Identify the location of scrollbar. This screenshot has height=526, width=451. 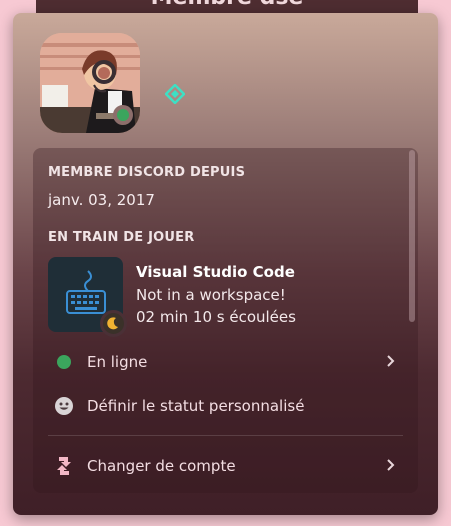
(412, 236).